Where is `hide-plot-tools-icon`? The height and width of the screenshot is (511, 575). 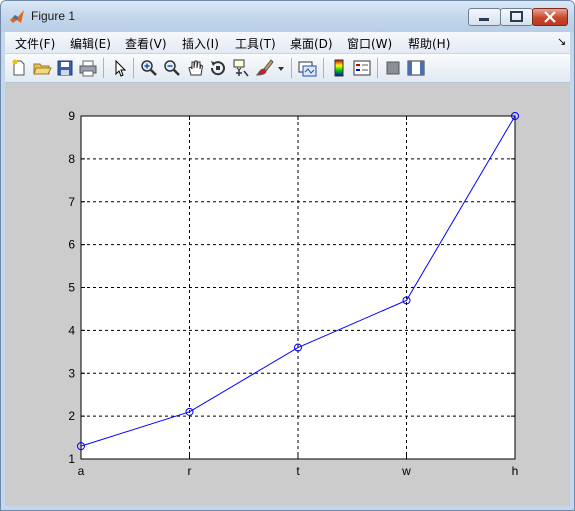 hide-plot-tools-icon is located at coordinates (393, 68).